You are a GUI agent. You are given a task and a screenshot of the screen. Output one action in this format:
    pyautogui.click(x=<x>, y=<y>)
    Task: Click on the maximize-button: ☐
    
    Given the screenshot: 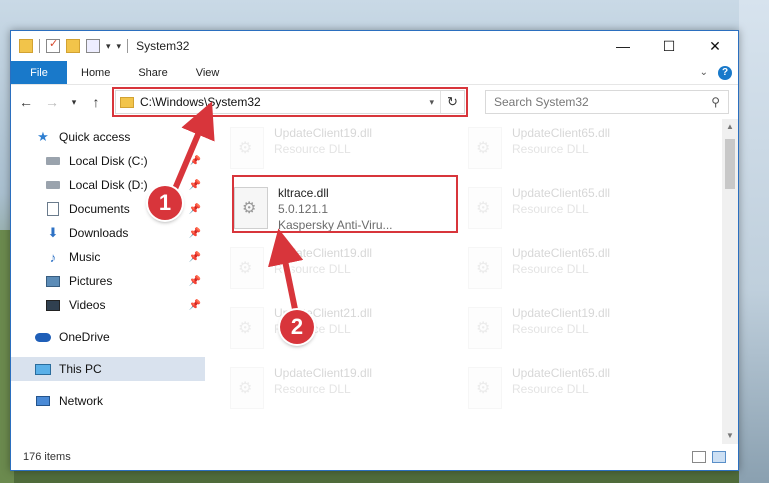 What is the action you would take?
    pyautogui.click(x=669, y=46)
    